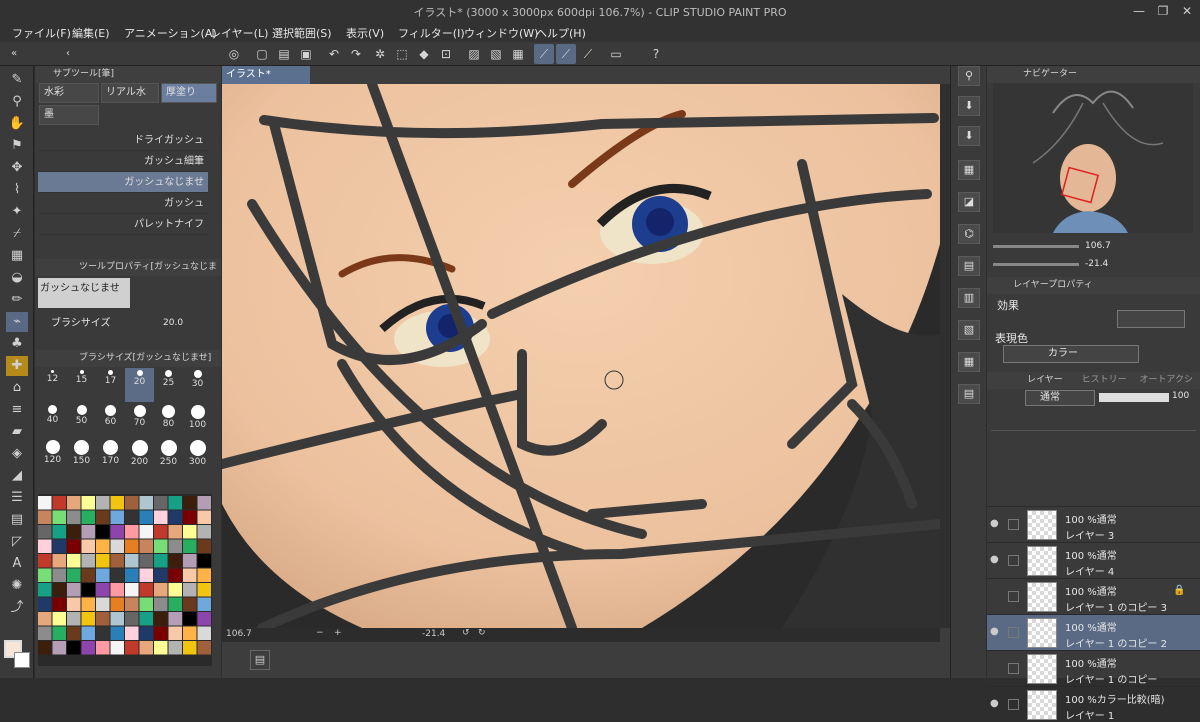 The image size is (1200, 722). I want to click on redo-icon: ↷, so click(356, 54).